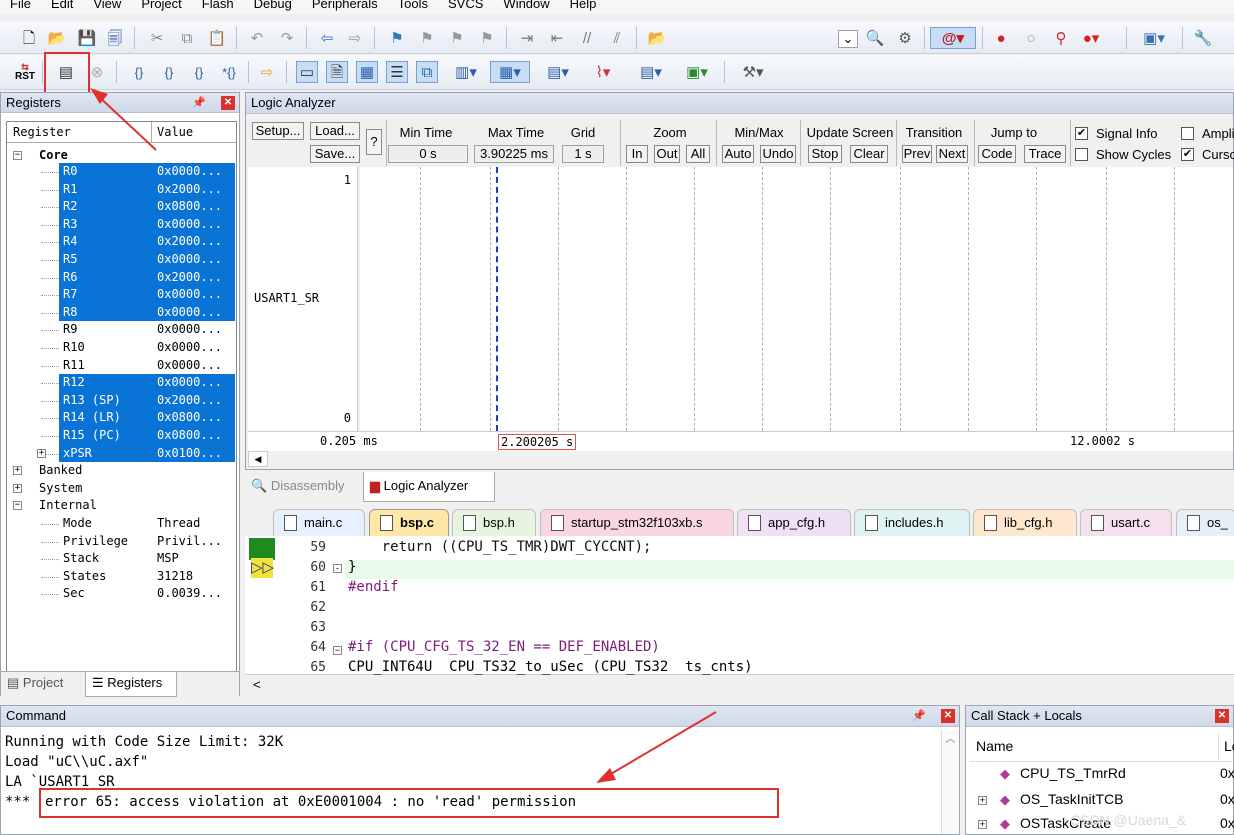 The width and height of the screenshot is (1234, 835). What do you see at coordinates (319, 522) in the screenshot?
I see `file-tab: main.c` at bounding box center [319, 522].